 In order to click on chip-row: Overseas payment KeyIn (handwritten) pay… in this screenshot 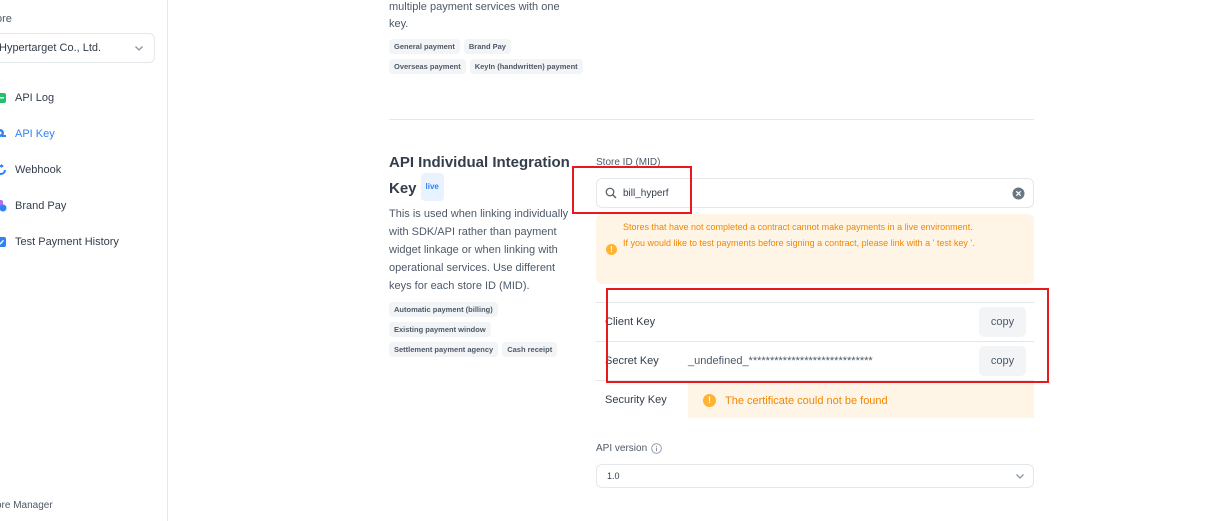, I will do `click(486, 66)`.